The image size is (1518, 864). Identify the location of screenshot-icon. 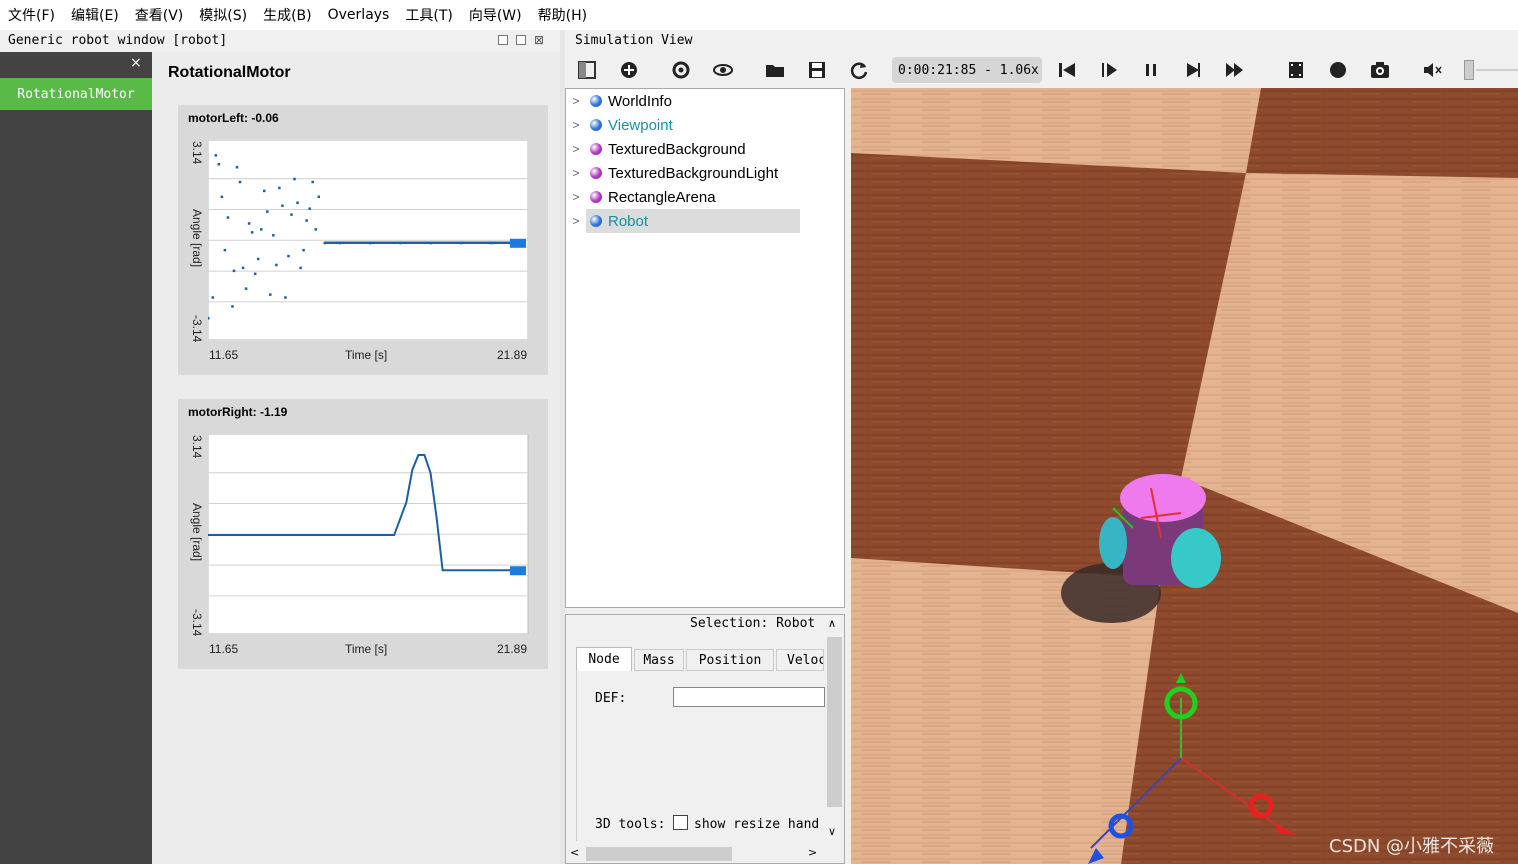
(1380, 70).